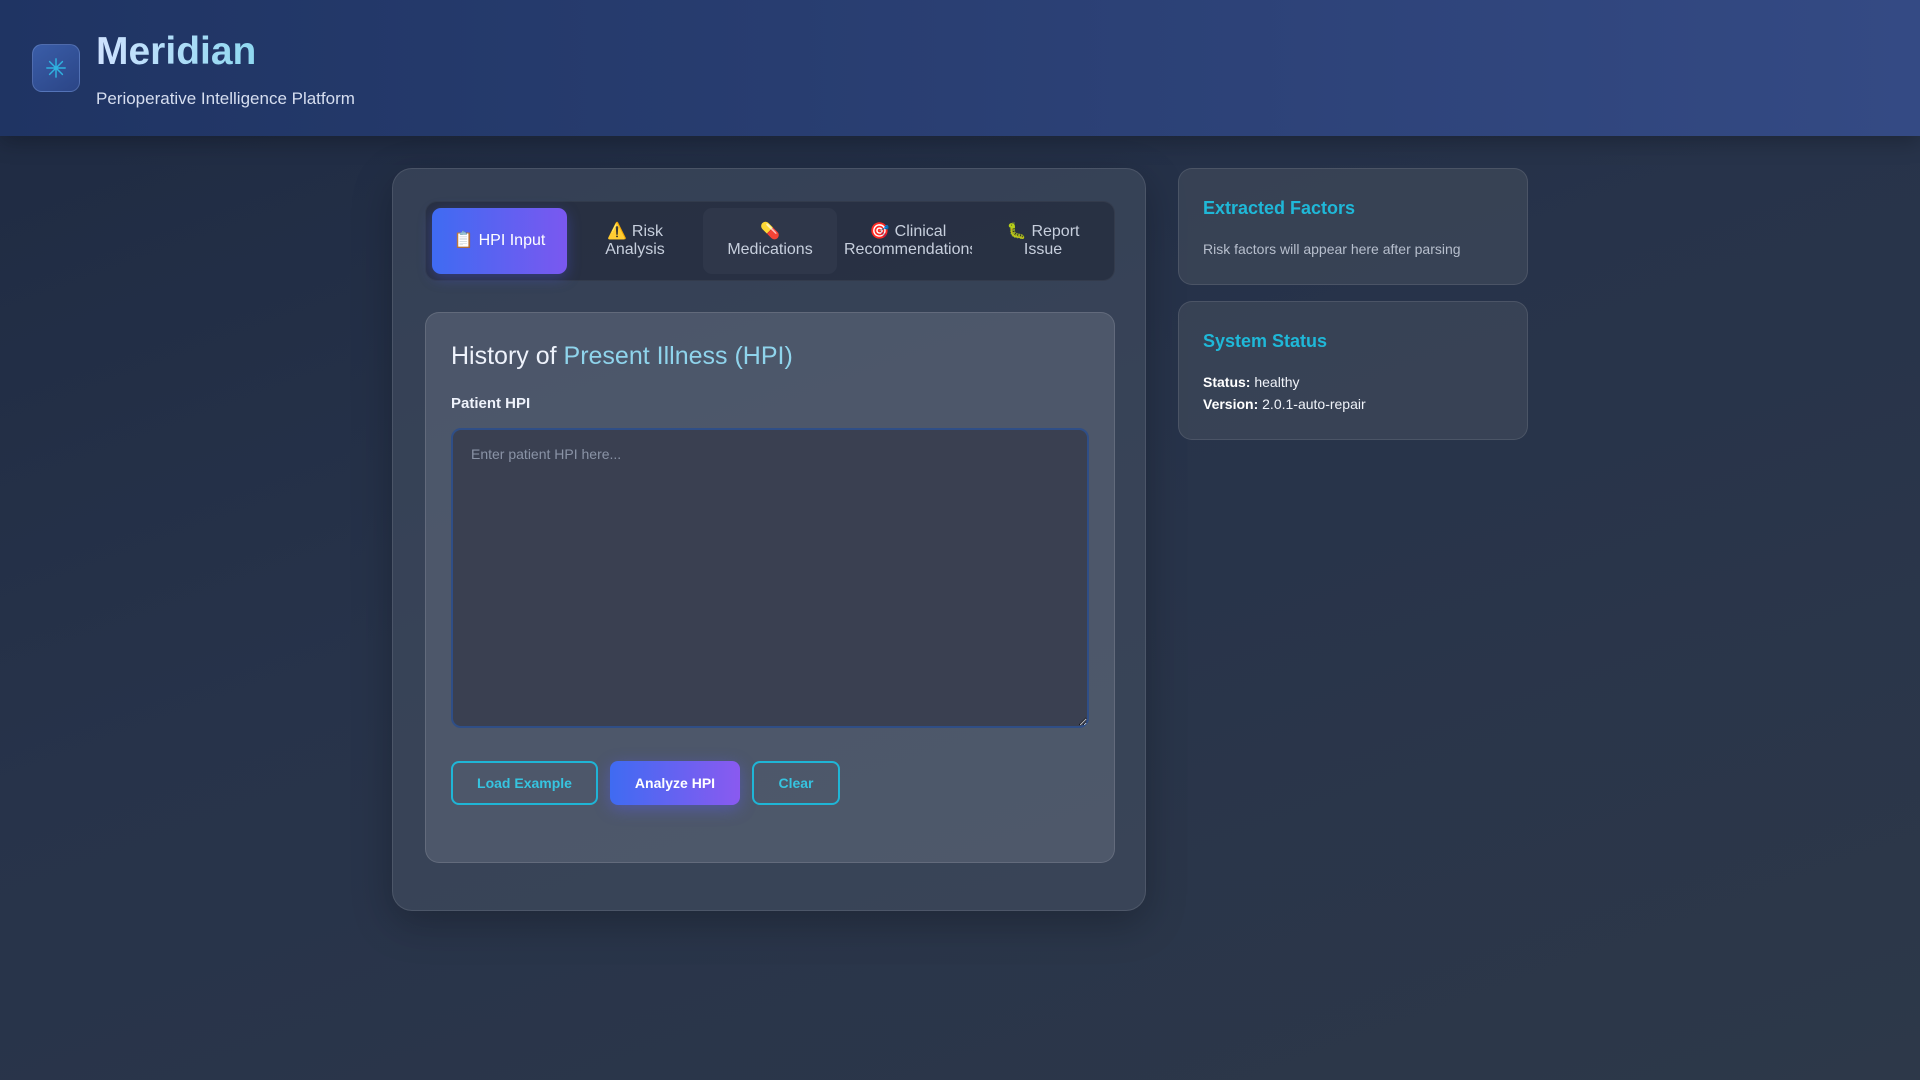 The width and height of the screenshot is (1920, 1080). What do you see at coordinates (225, 98) in the screenshot?
I see `app-subtitle: Perioperative Intelligence Platform` at bounding box center [225, 98].